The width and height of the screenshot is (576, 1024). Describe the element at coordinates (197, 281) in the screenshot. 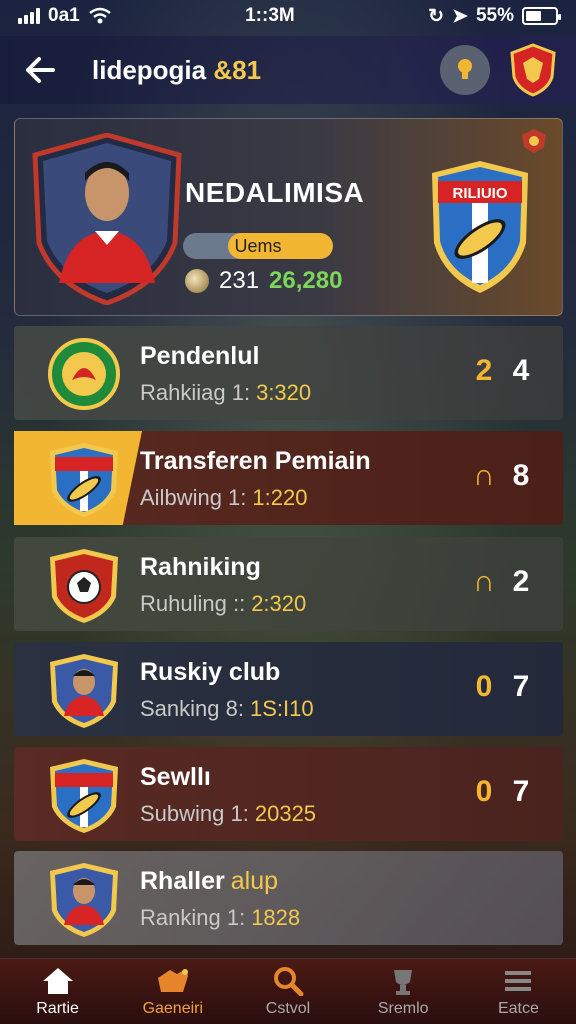

I see `football-icon` at that location.